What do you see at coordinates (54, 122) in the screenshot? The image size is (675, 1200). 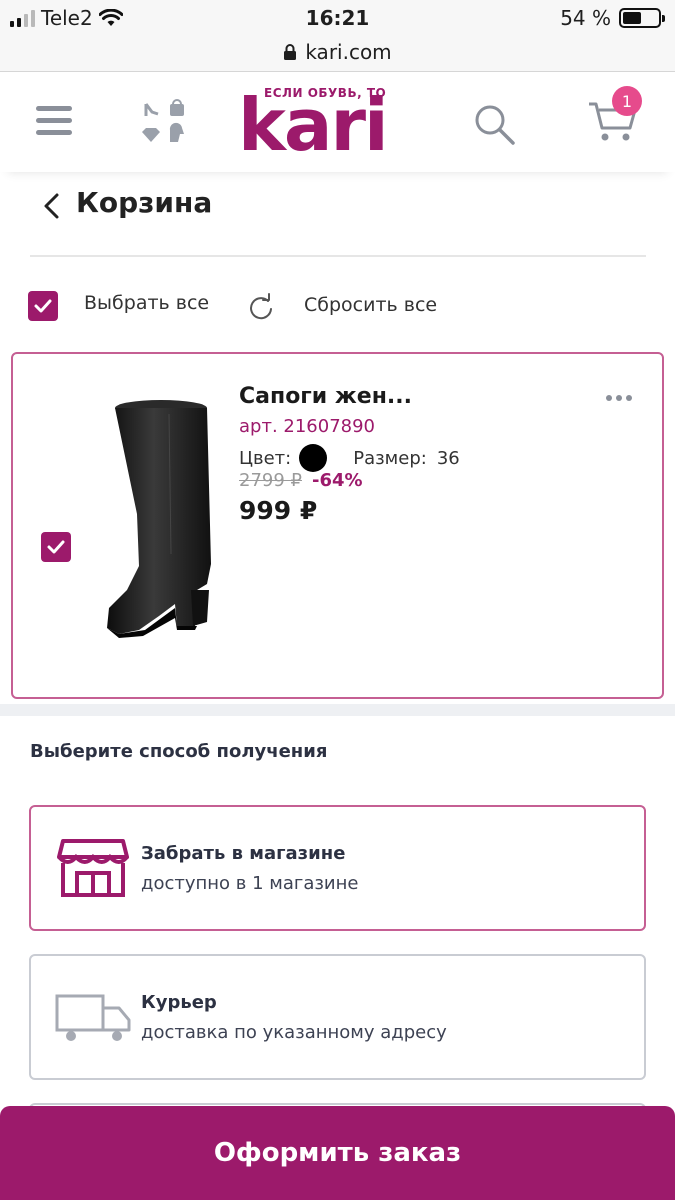 I see `menu-icon` at bounding box center [54, 122].